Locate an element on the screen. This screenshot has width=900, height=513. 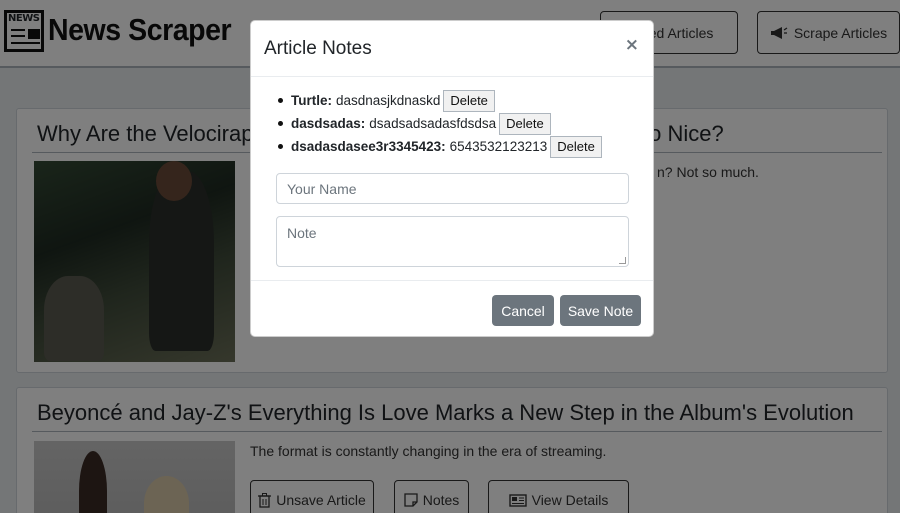
note-placeholder: Note is located at coordinates (302, 233).